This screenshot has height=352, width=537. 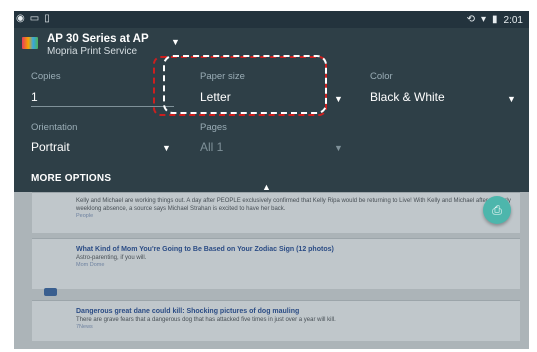 What do you see at coordinates (338, 148) in the screenshot?
I see `pages-dropdown-icon: ▼` at bounding box center [338, 148].